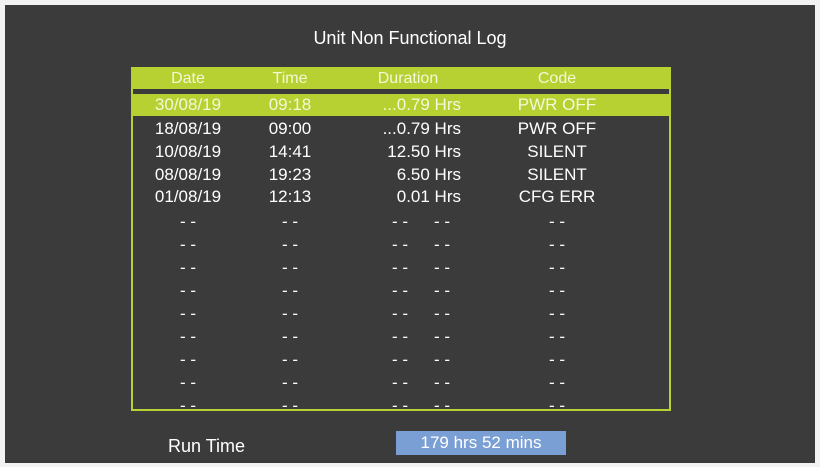 This screenshot has width=820, height=467. I want to click on cell-code: CFG ERR, so click(557, 196).